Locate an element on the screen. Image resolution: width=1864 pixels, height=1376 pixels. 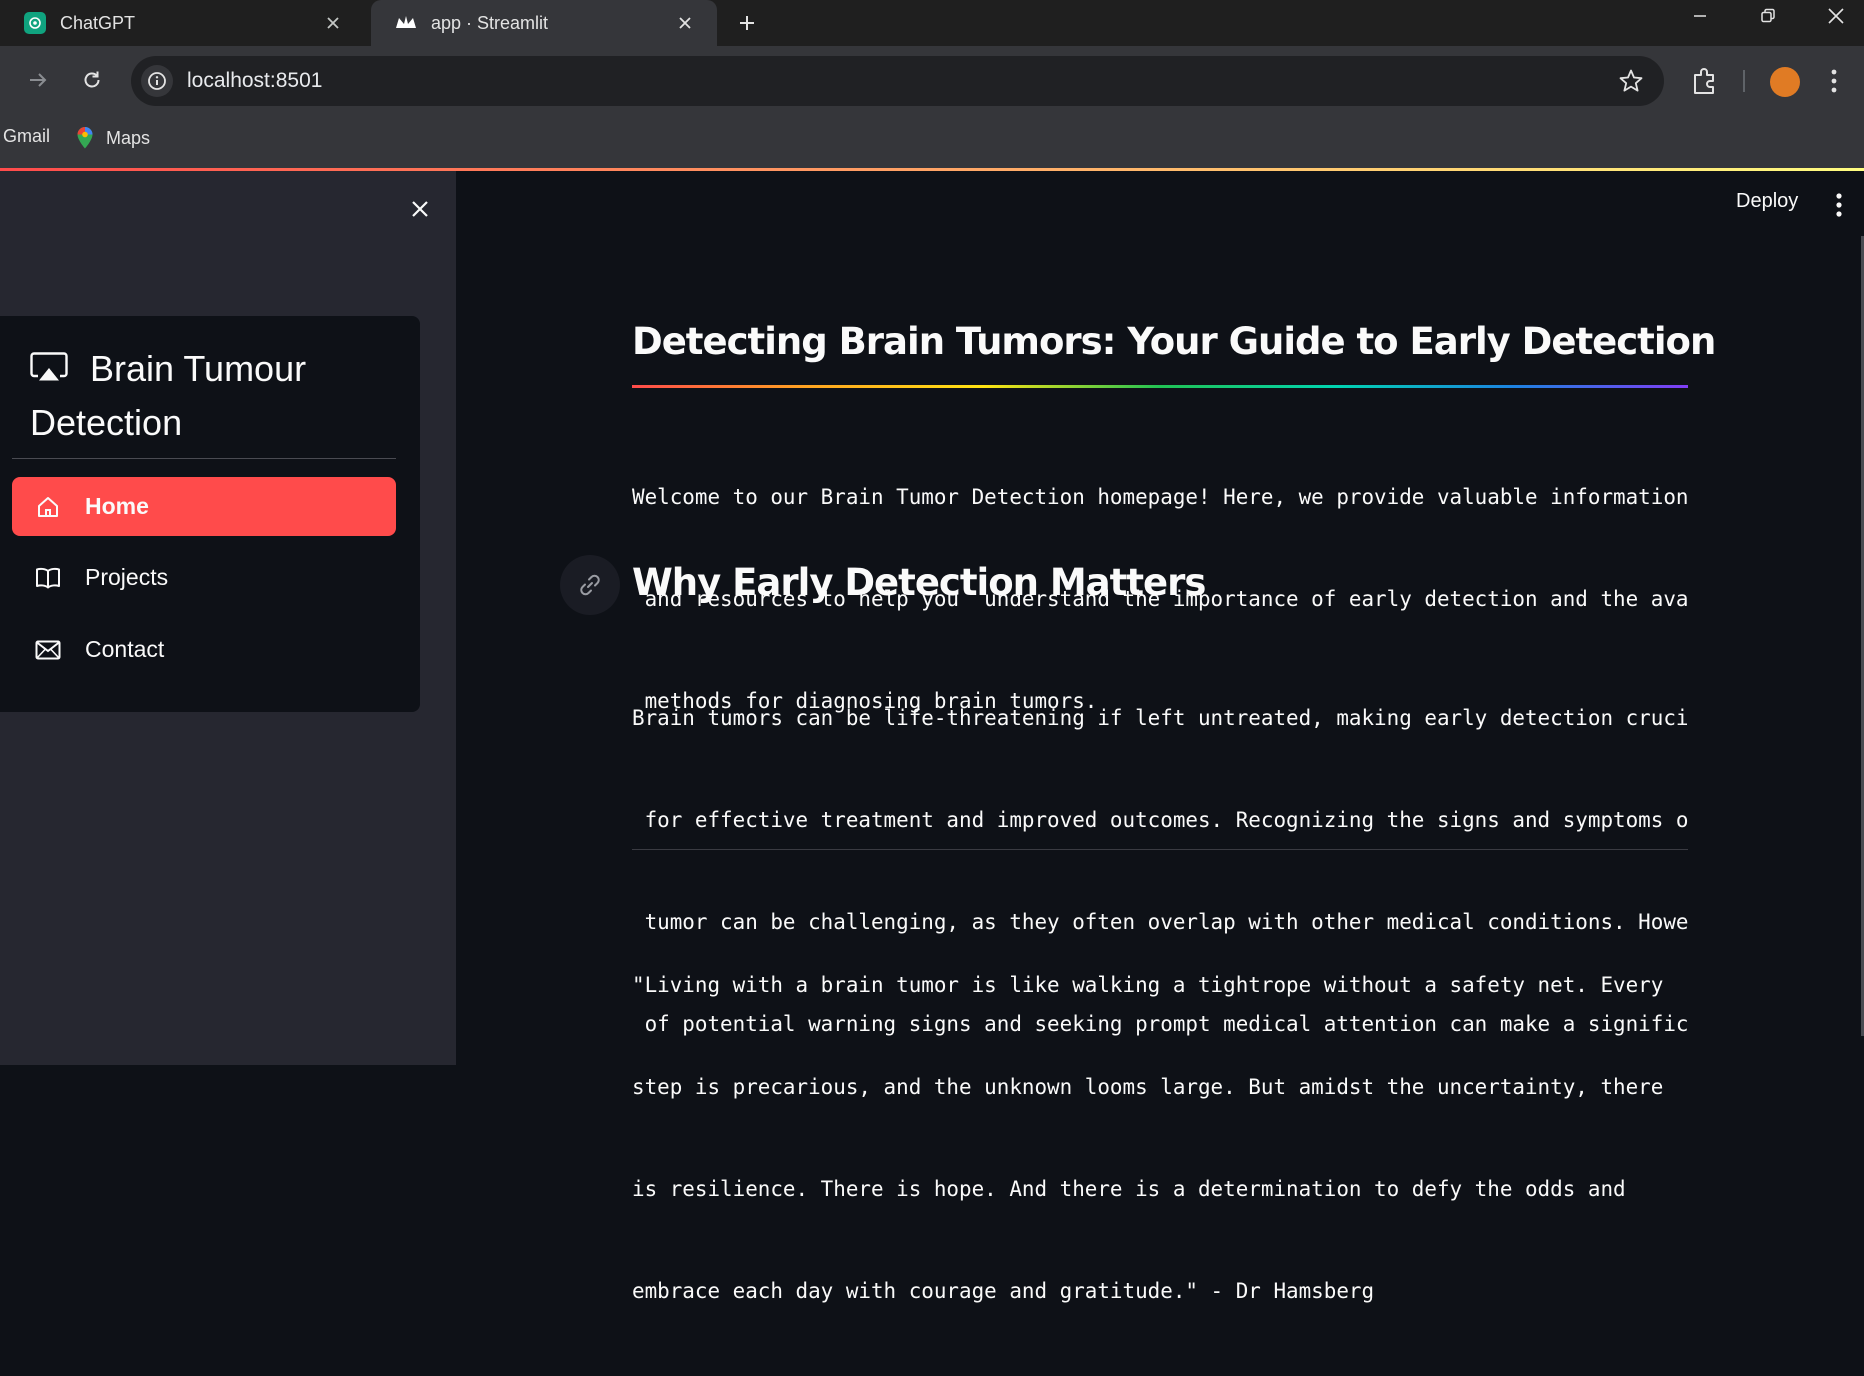
profile-avatar is located at coordinates (1785, 82).